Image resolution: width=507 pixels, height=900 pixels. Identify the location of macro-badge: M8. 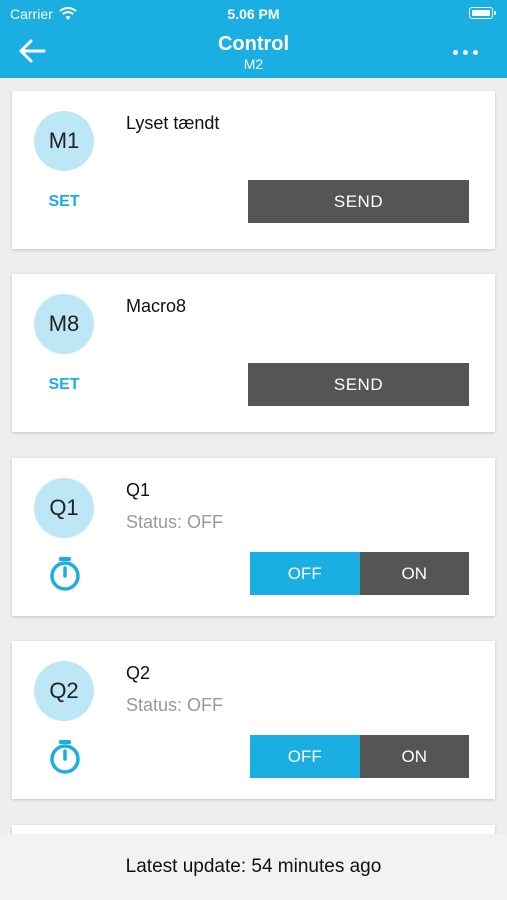
(64, 324).